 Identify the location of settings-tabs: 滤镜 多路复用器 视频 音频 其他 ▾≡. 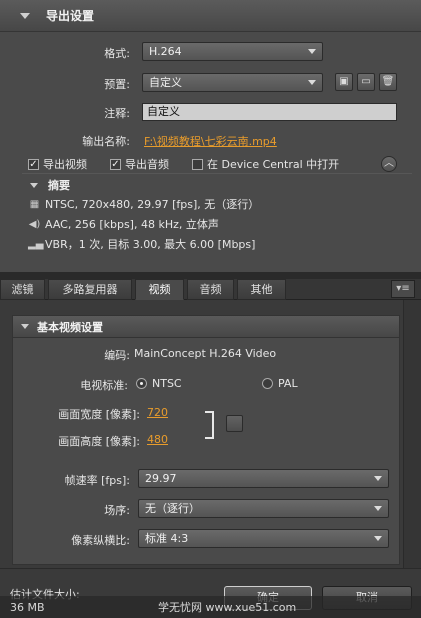
(210, 289).